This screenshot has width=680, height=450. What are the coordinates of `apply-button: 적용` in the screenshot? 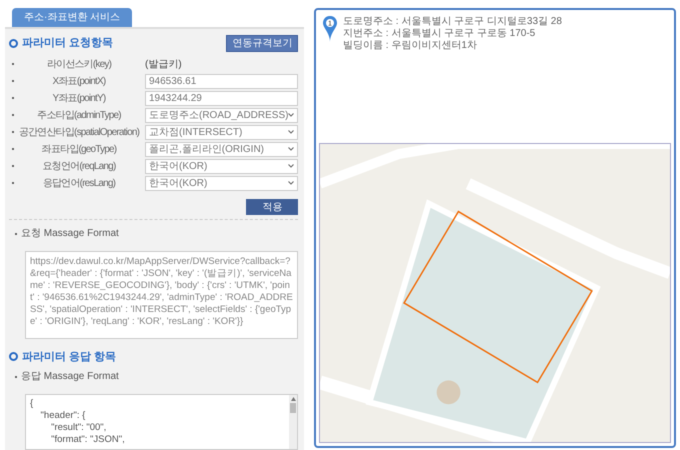 It's located at (272, 207).